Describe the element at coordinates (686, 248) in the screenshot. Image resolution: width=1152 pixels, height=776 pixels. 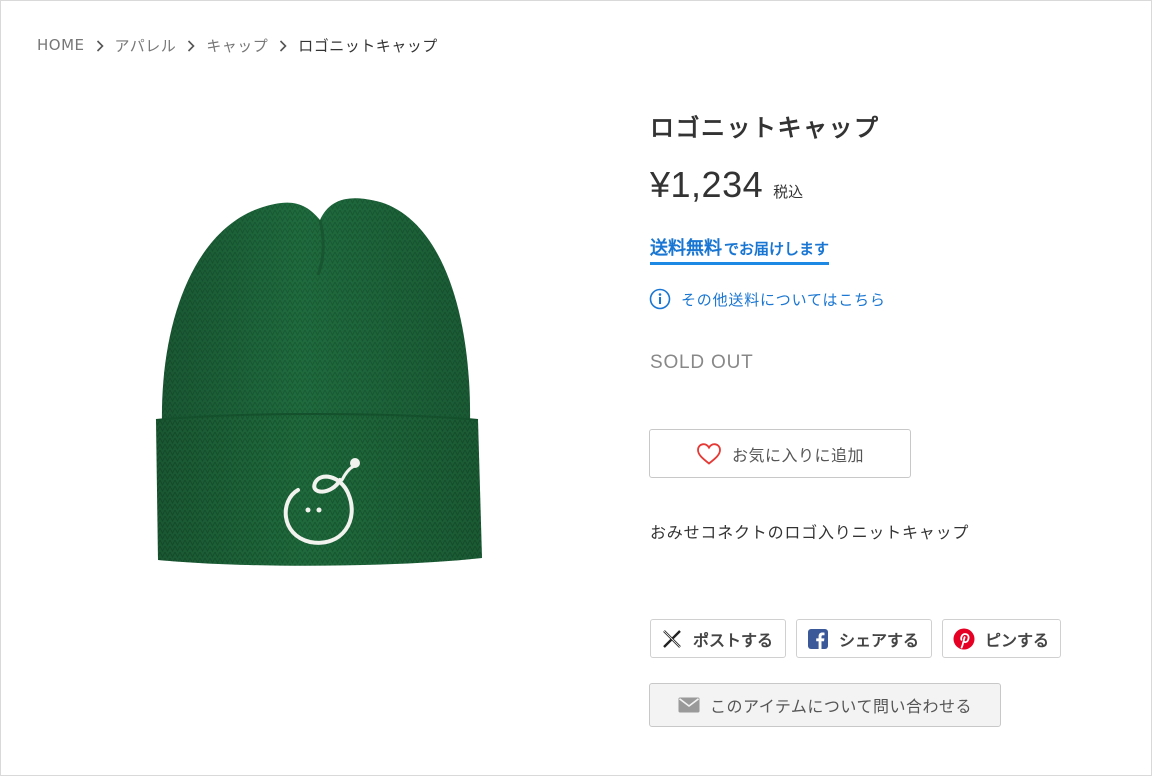
I see `free-shipping-label: 送料無料` at that location.